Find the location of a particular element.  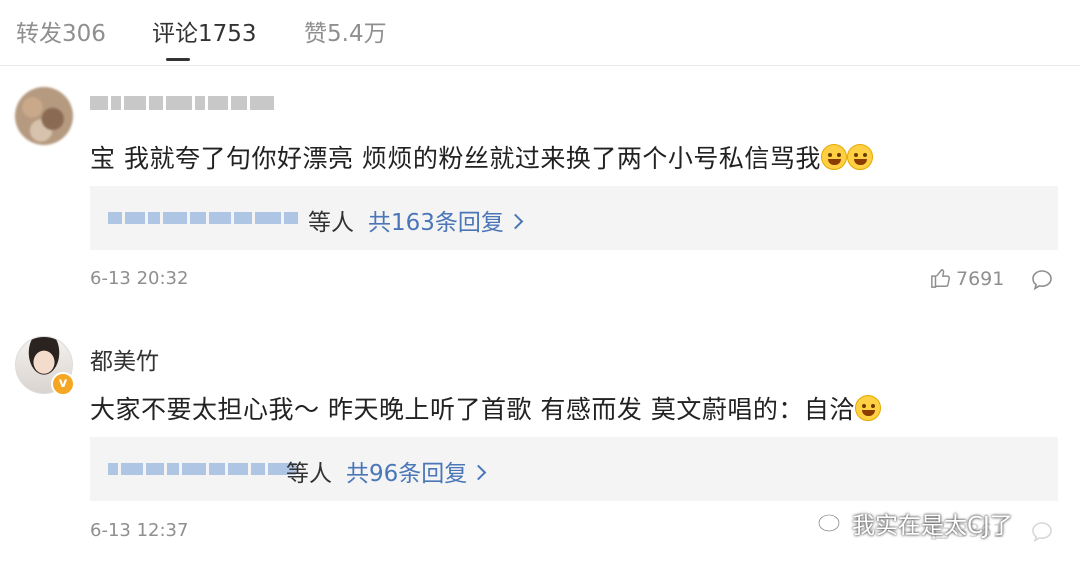

comment-text: 宝 我就夸了句你好漂亮 烦烦的粉丝就过来换了两个小号私信骂我 is located at coordinates (481, 157).